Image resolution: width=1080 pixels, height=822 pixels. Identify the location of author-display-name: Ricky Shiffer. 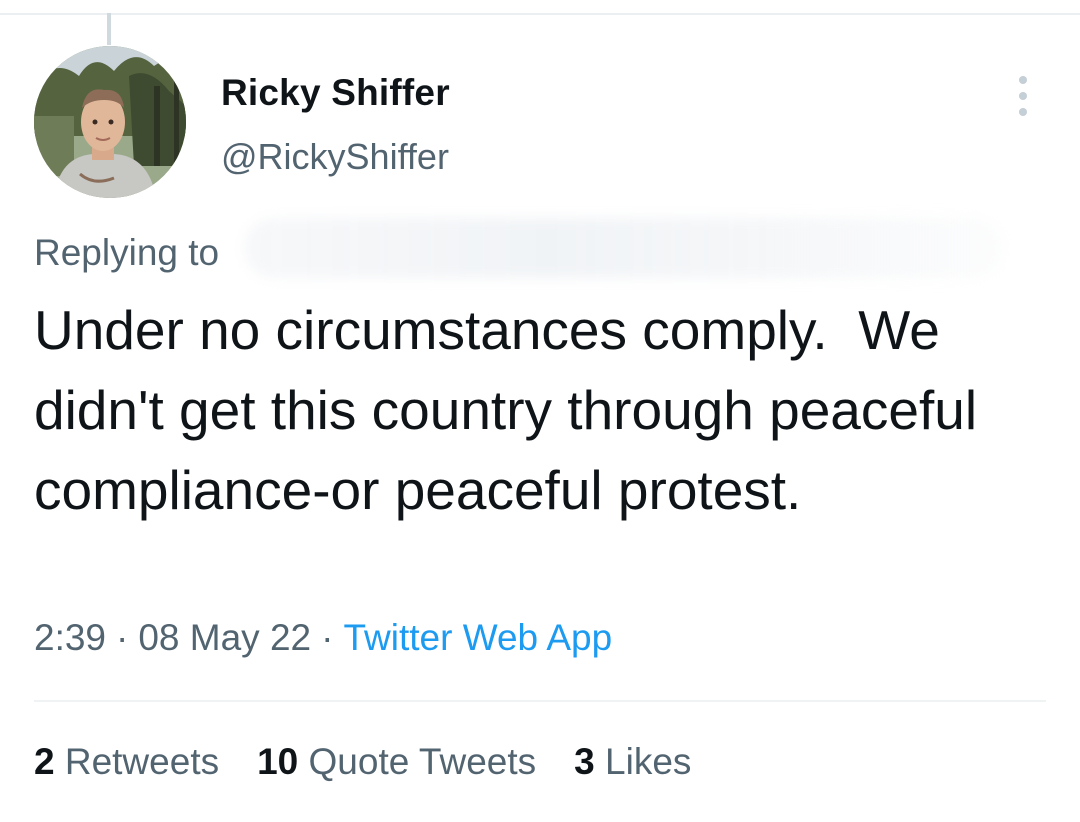
(335, 93).